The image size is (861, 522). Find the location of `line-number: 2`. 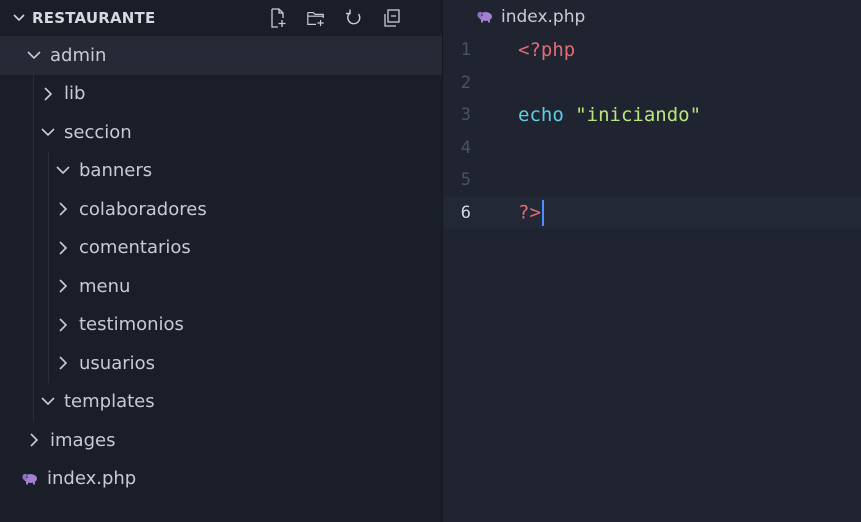

line-number: 2 is located at coordinates (465, 82).